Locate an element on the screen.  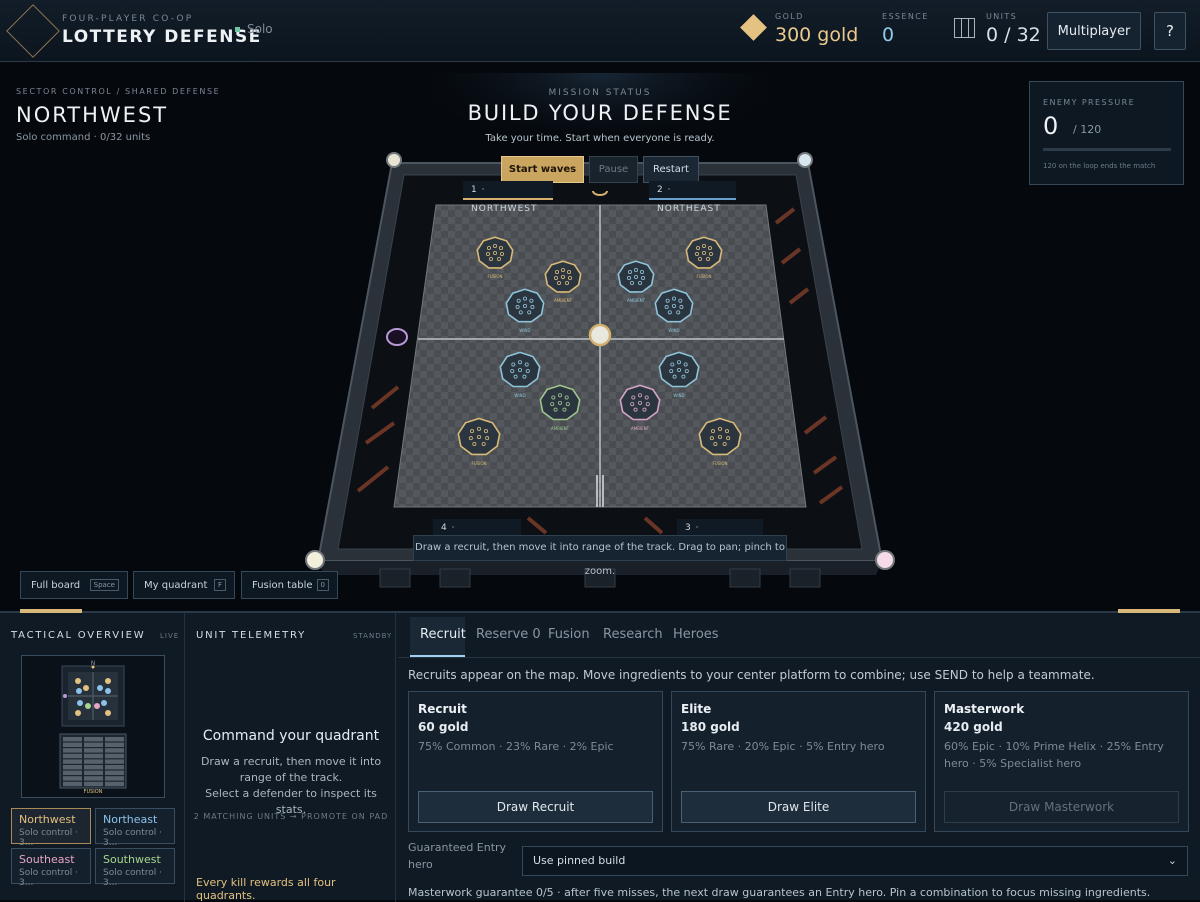
essence-value: 0 is located at coordinates (888, 35).